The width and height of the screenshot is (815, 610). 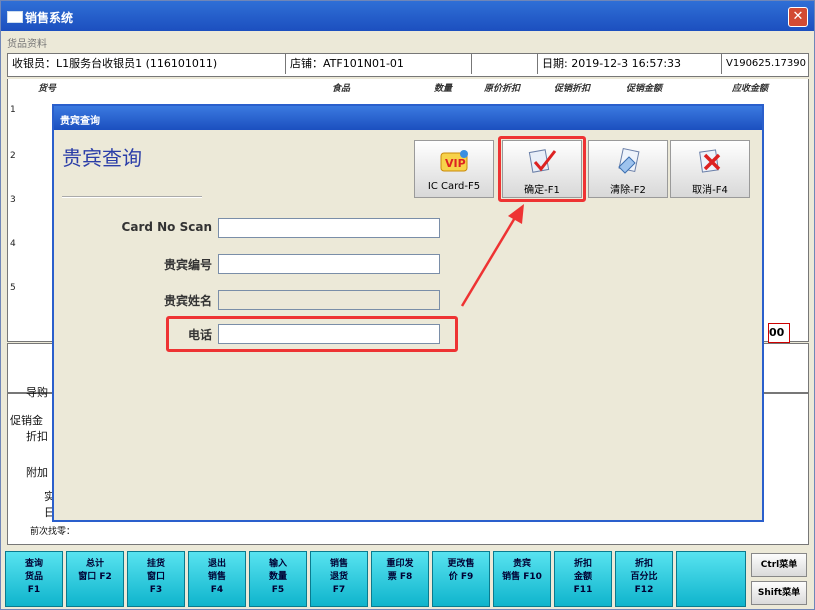 I want to click on fkey-sales-return: 销售 退货 F7, so click(x=339, y=579).